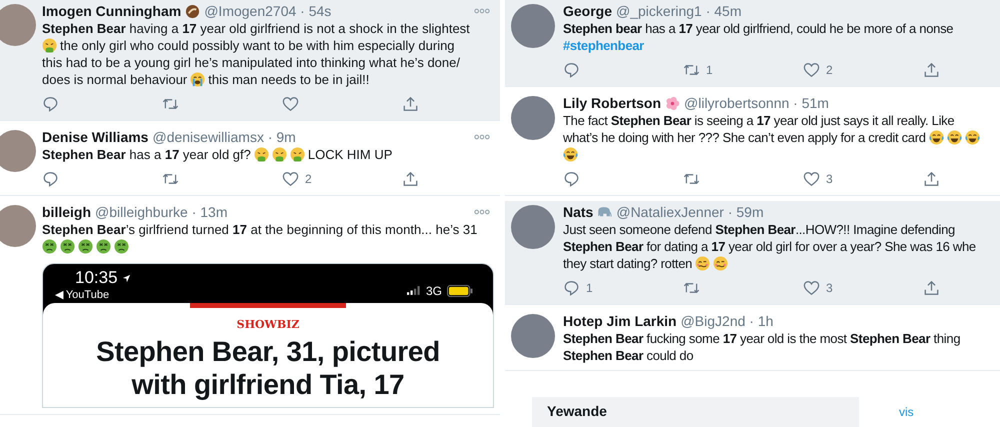 The height and width of the screenshot is (427, 1000). I want to click on user-name: George, so click(587, 11).